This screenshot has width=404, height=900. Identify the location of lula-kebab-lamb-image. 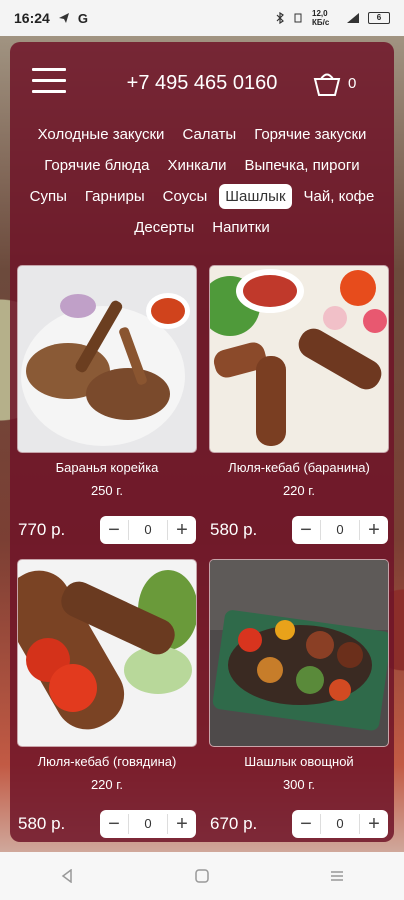
(298, 357).